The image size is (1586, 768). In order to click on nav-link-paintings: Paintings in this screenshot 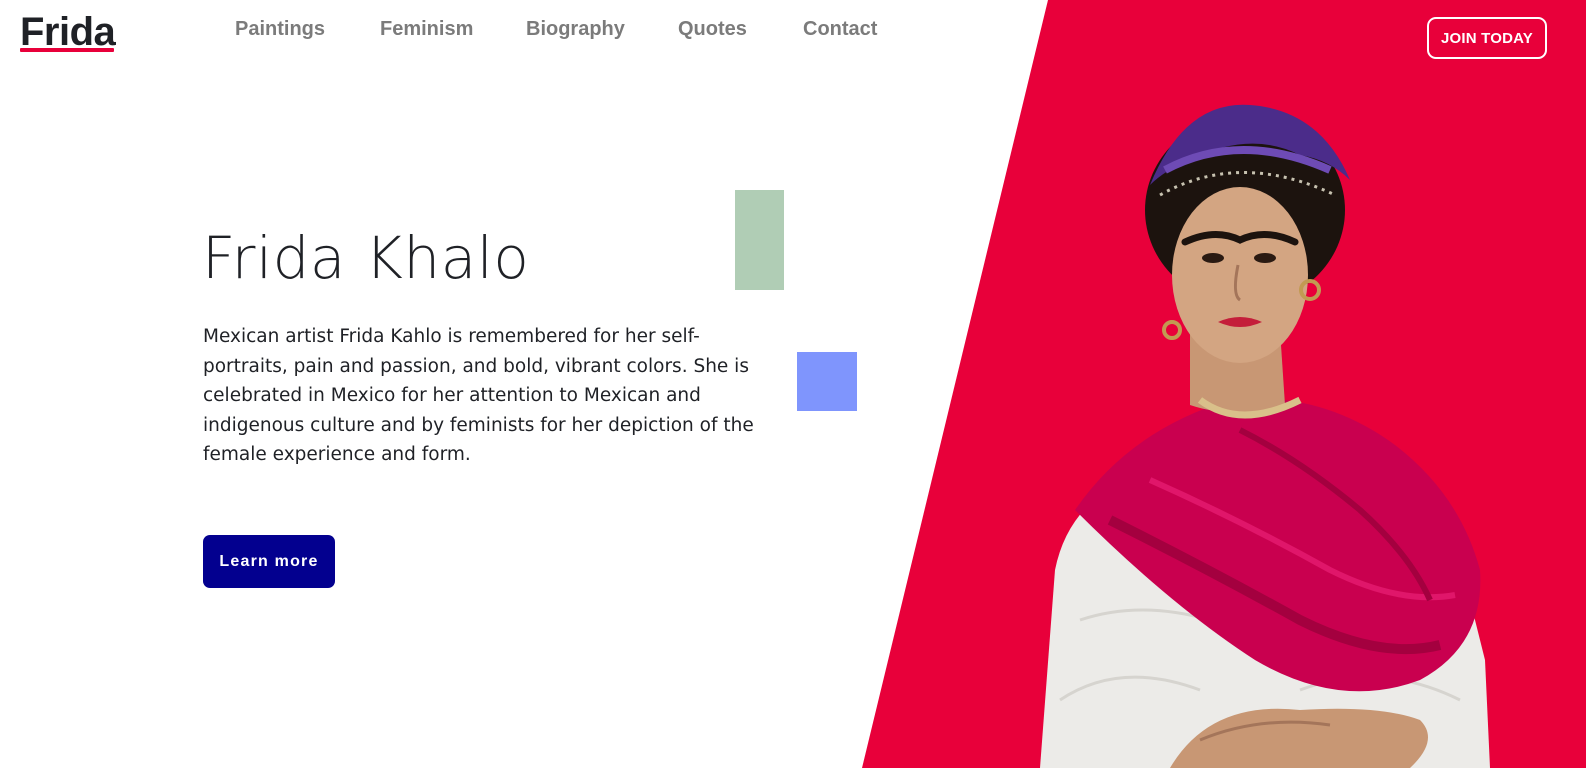, I will do `click(280, 29)`.